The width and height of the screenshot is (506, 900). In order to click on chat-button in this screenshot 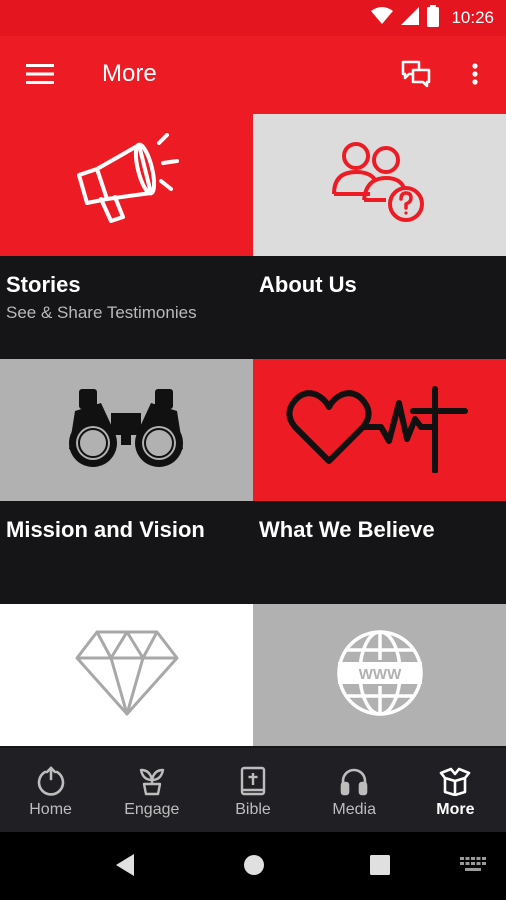, I will do `click(416, 76)`.